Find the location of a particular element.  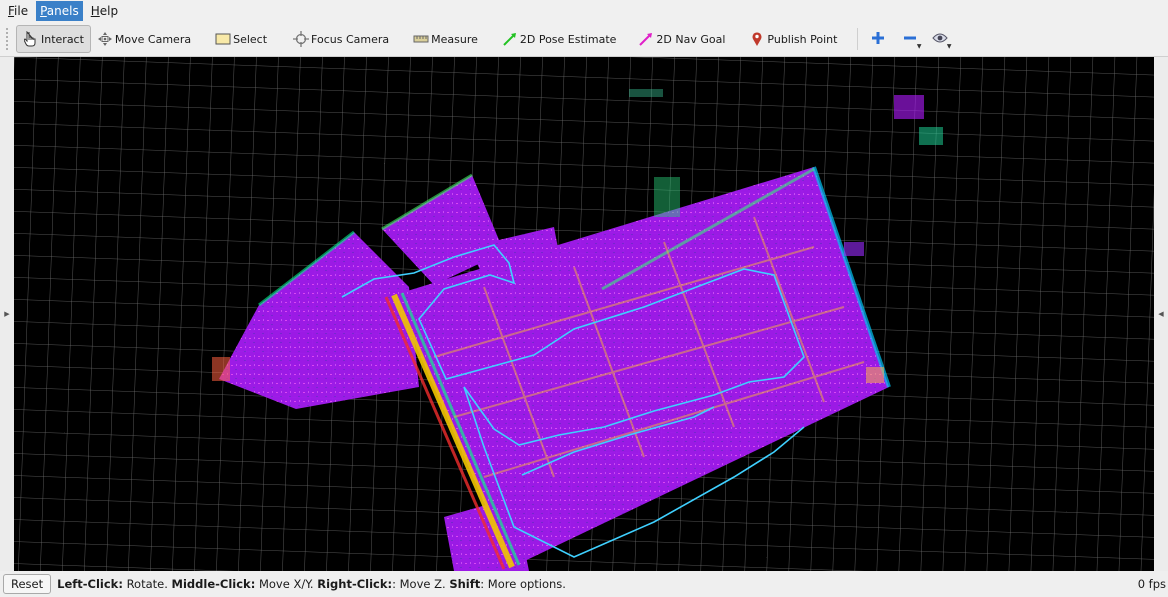

nav-goal-label: 2D Nav Goal is located at coordinates (691, 39).